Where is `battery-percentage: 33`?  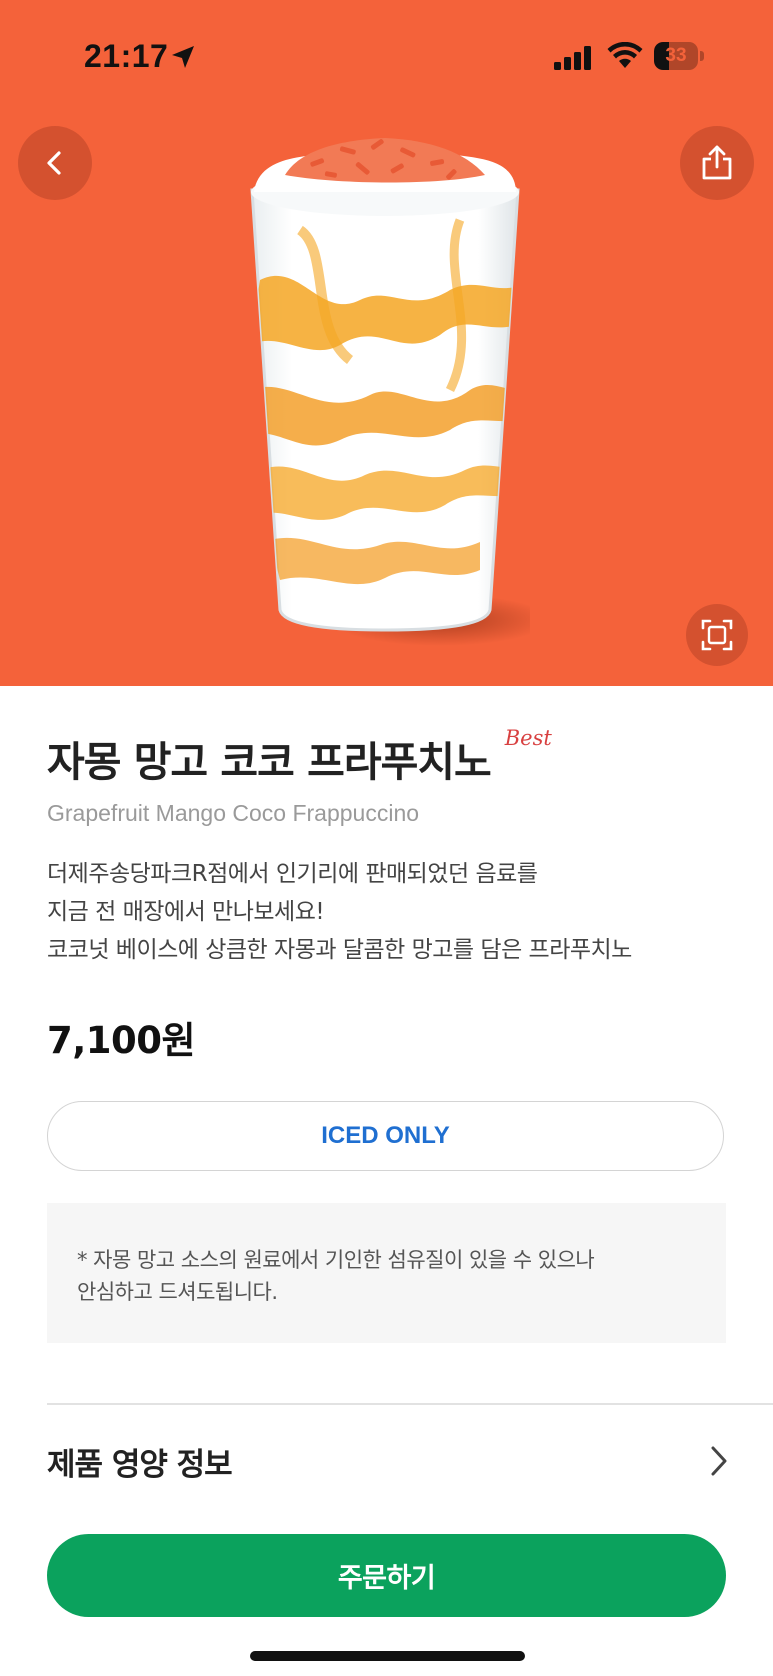 battery-percentage: 33 is located at coordinates (676, 55).